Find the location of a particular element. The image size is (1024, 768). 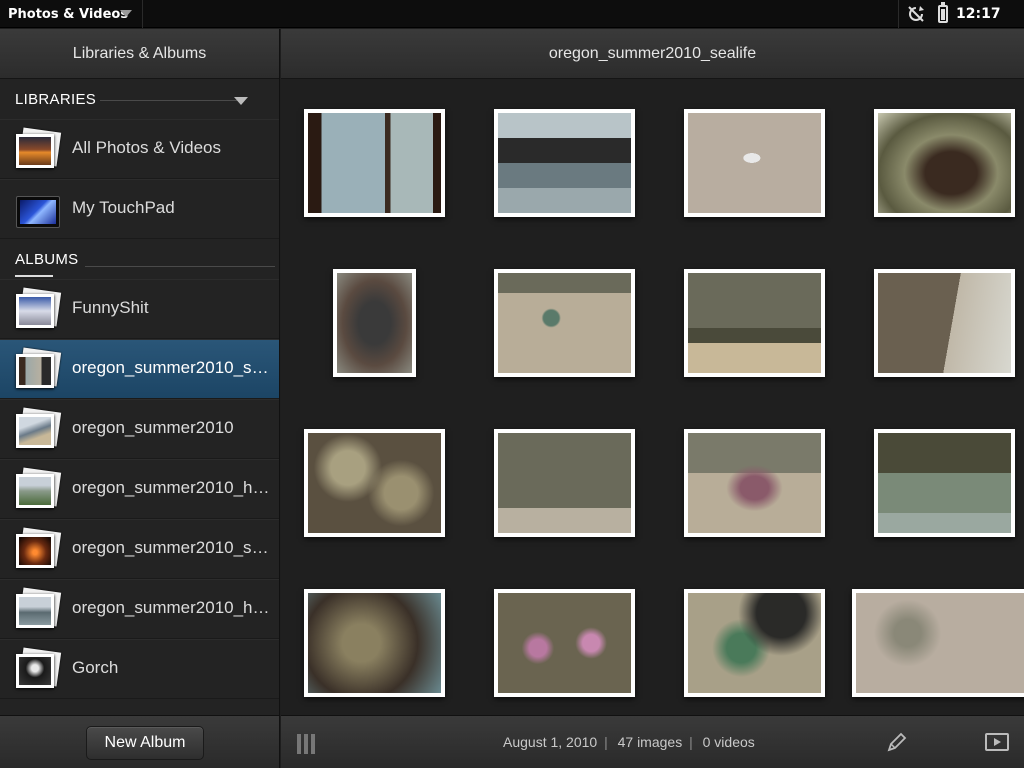

libraries-label: LIBRARIES is located at coordinates (56, 99).